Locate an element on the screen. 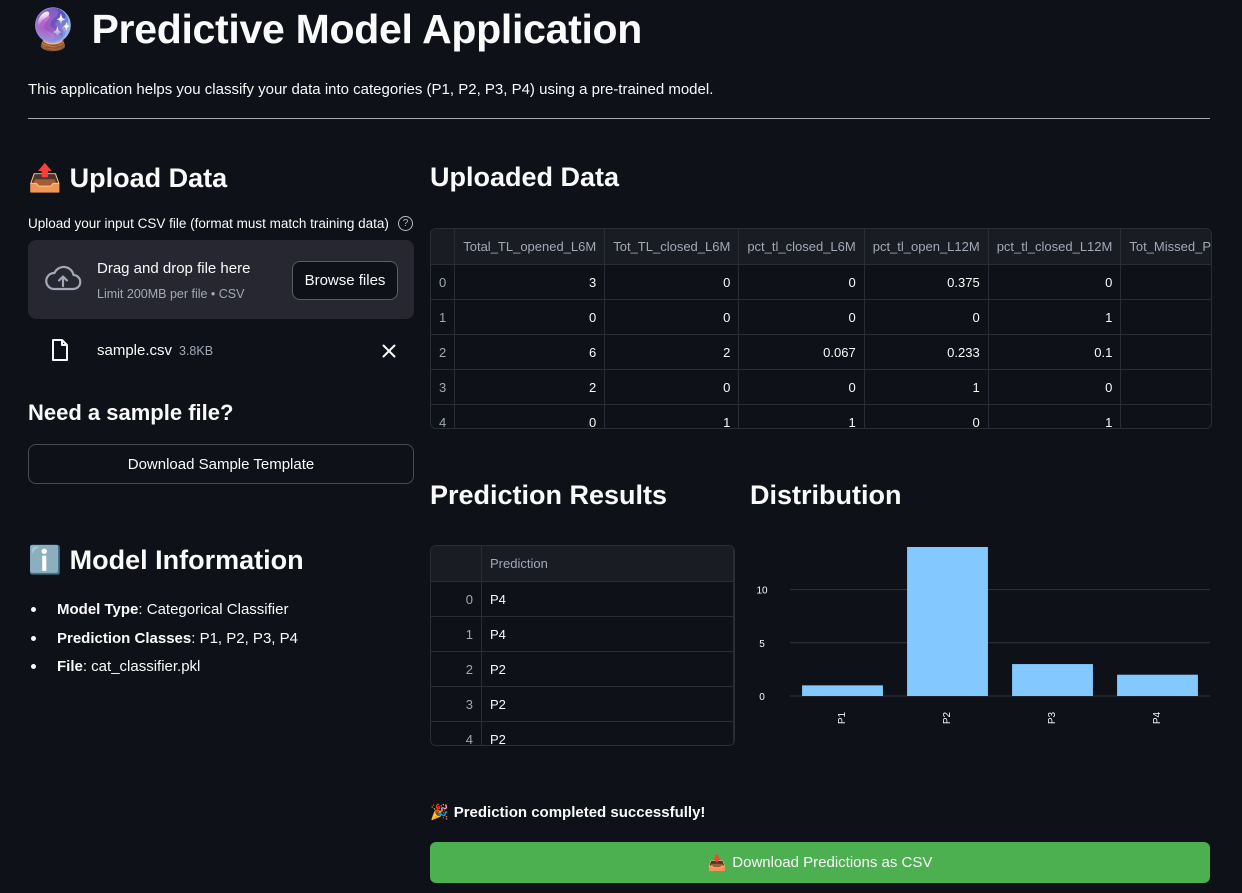 Image resolution: width=1242 pixels, height=893 pixels. model-info-title: ℹ️ Model Information is located at coordinates (166, 560).